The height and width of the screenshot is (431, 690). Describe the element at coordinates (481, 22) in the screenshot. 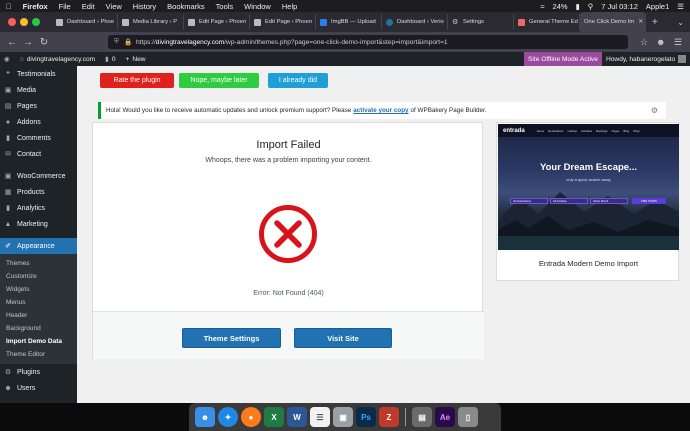

I see `browser-tab: ⚙ Settings` at that location.